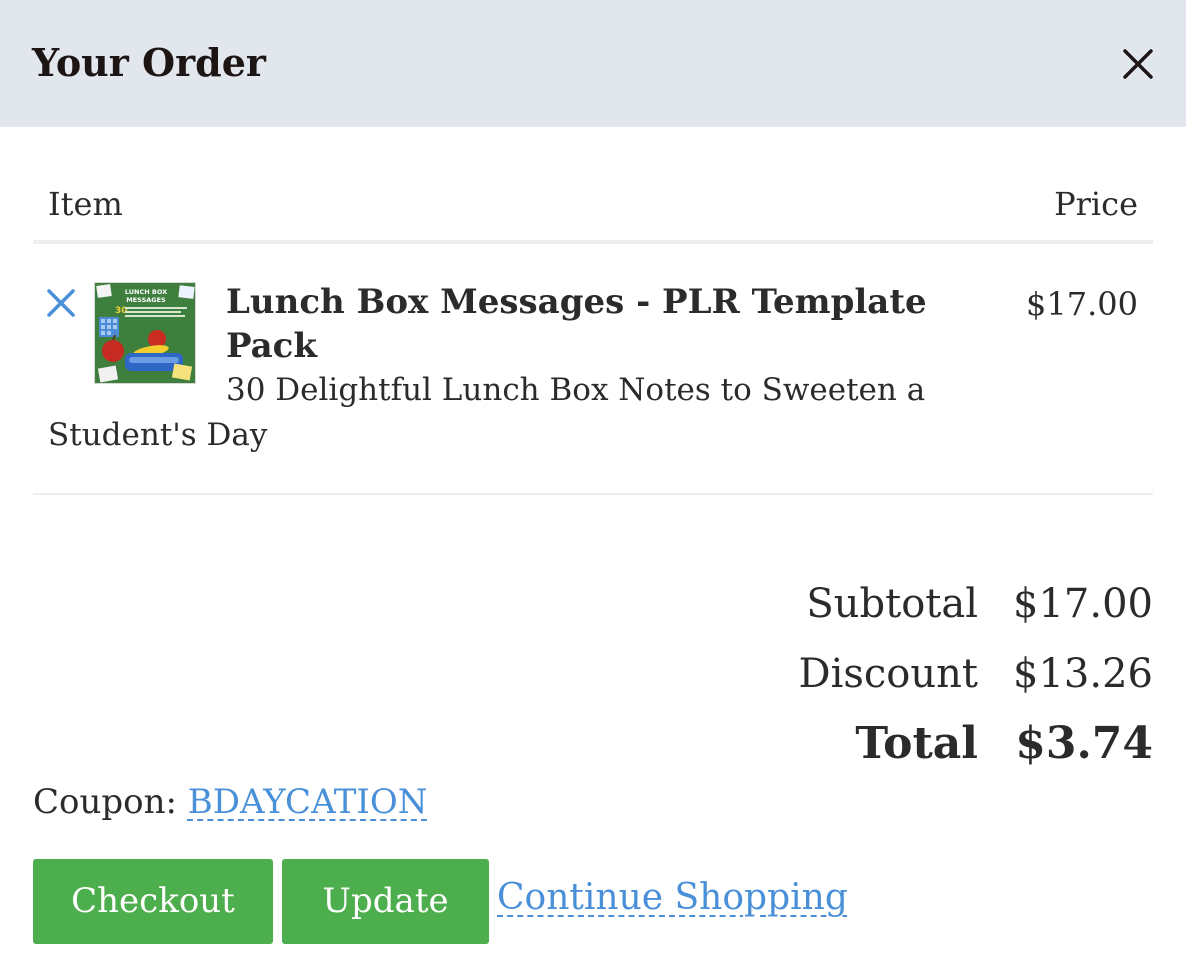 Image resolution: width=1186 pixels, height=980 pixels. I want to click on subtotal-row: Subtotal $17.00, so click(853, 606).